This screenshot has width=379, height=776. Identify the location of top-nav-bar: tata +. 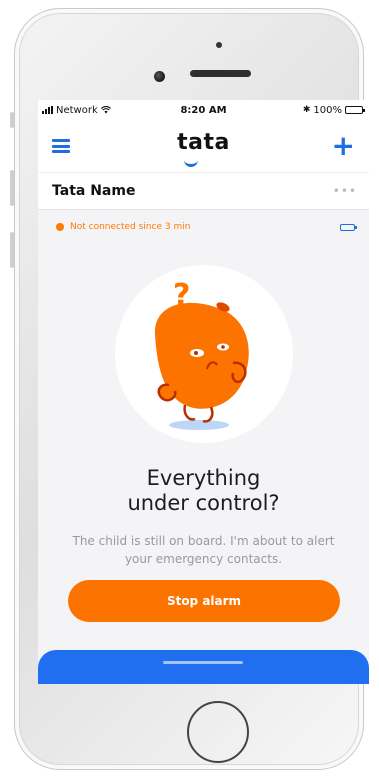
(203, 146).